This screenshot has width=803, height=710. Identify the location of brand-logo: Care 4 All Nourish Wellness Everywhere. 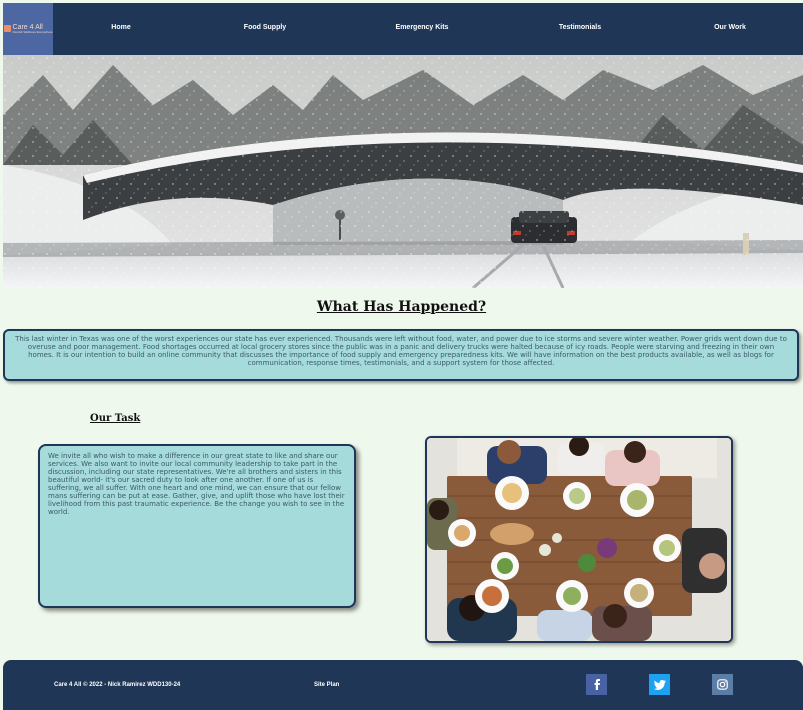
(28, 29).